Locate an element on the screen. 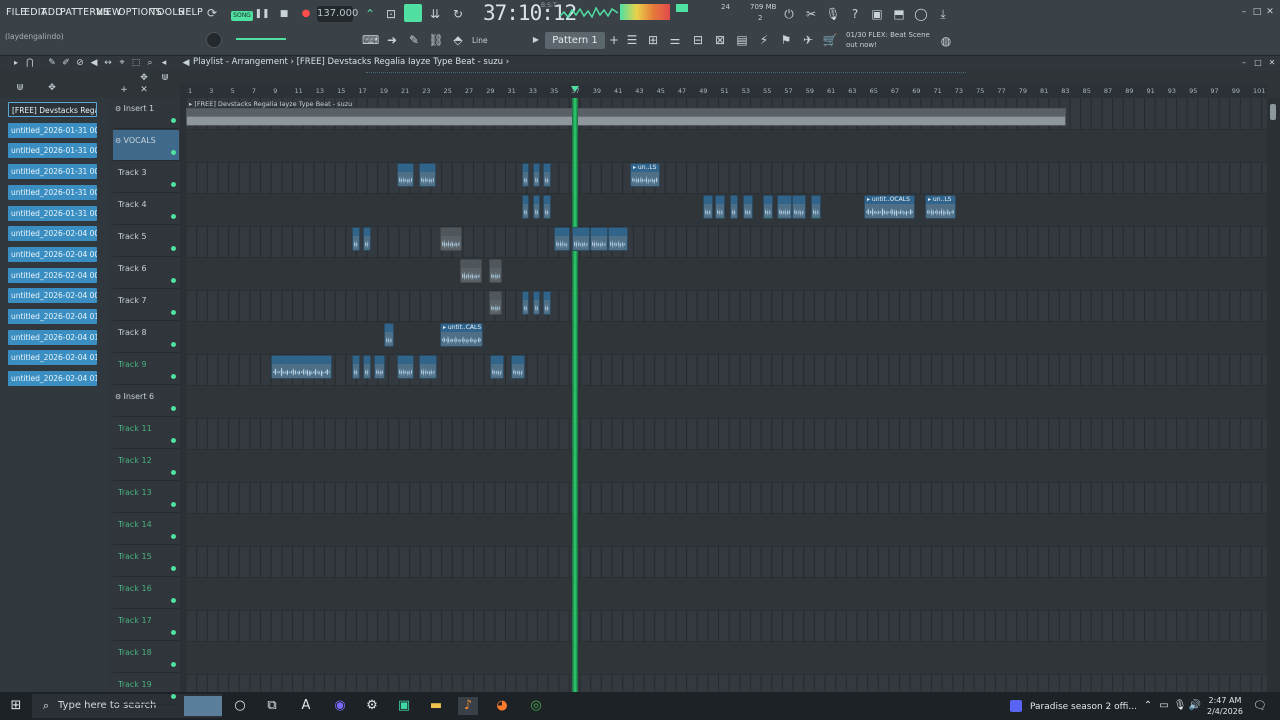  notifications-icon: 🗨 is located at coordinates (1260, 706).